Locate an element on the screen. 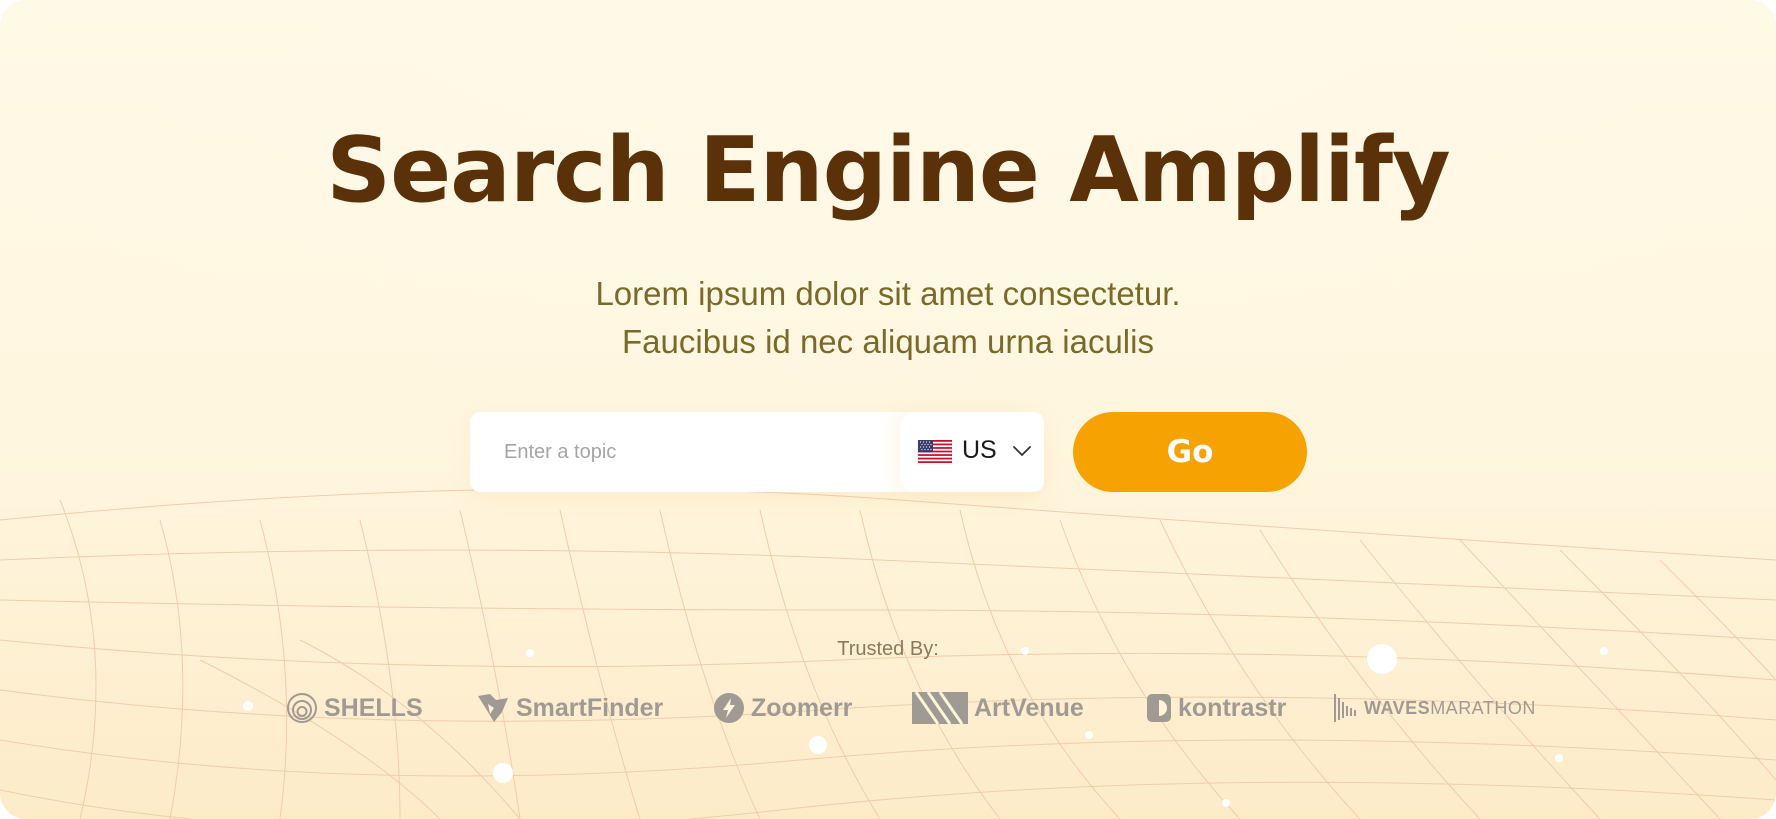  logo-name: ArtVenue is located at coordinates (1029, 707).